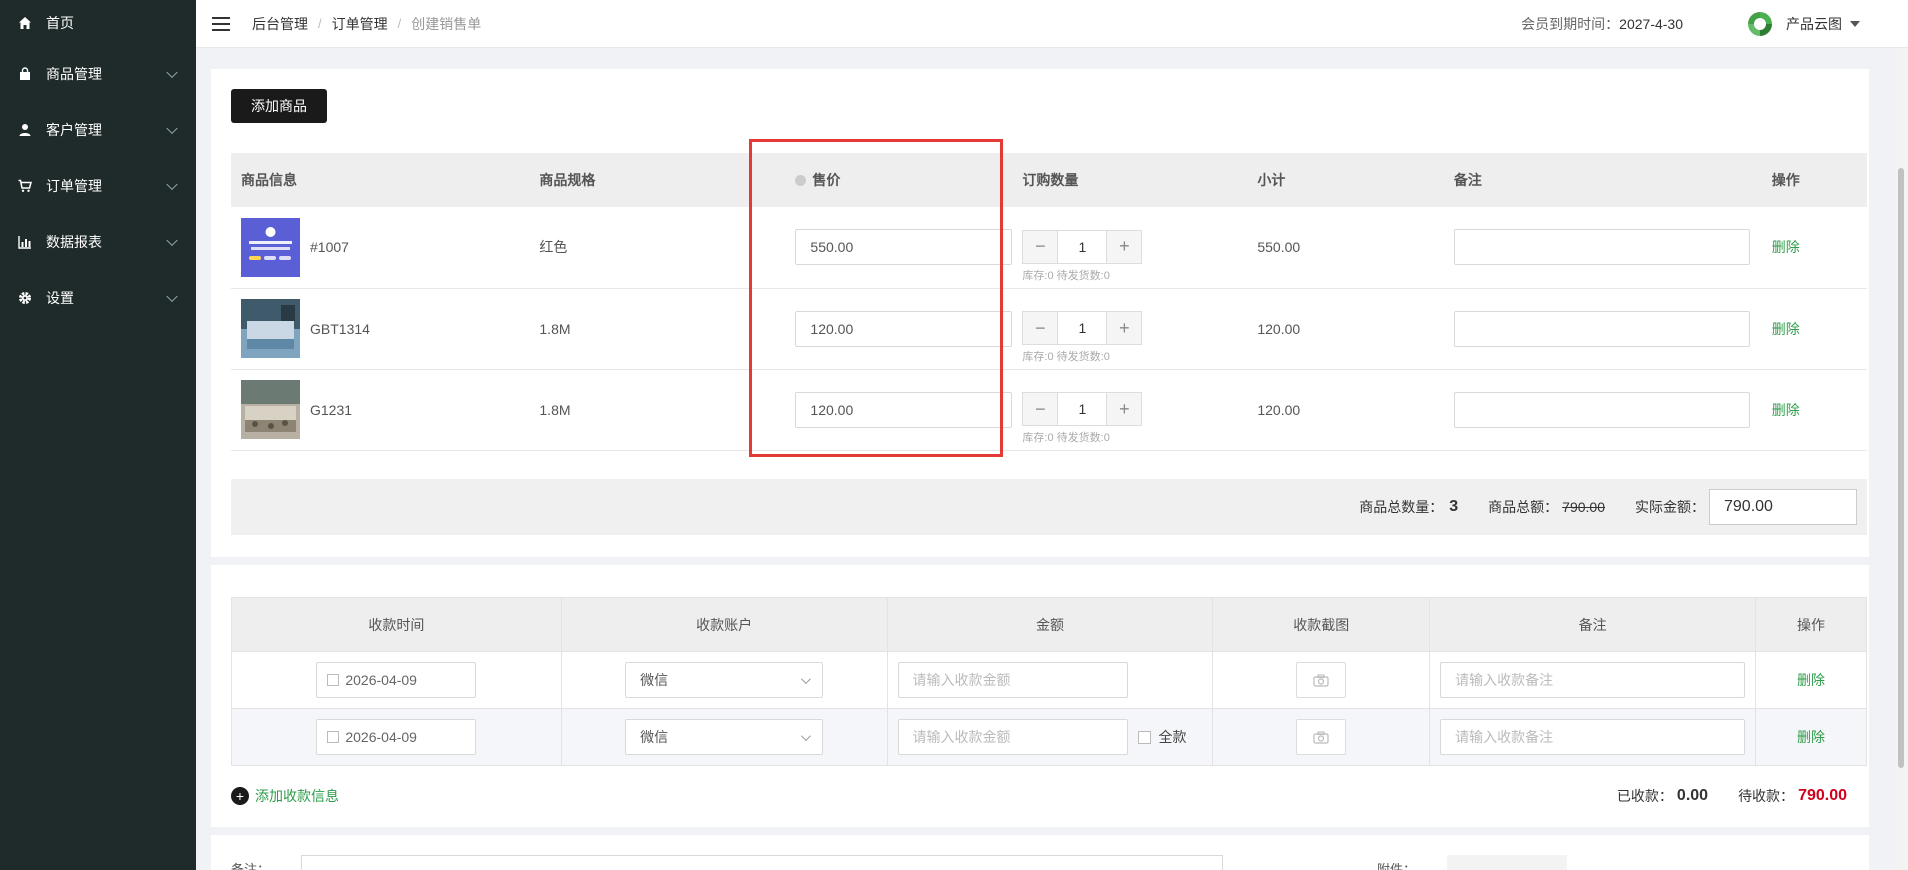 The width and height of the screenshot is (1908, 870). Describe the element at coordinates (60, 298) in the screenshot. I see `sidebar-item-label: 设置` at that location.